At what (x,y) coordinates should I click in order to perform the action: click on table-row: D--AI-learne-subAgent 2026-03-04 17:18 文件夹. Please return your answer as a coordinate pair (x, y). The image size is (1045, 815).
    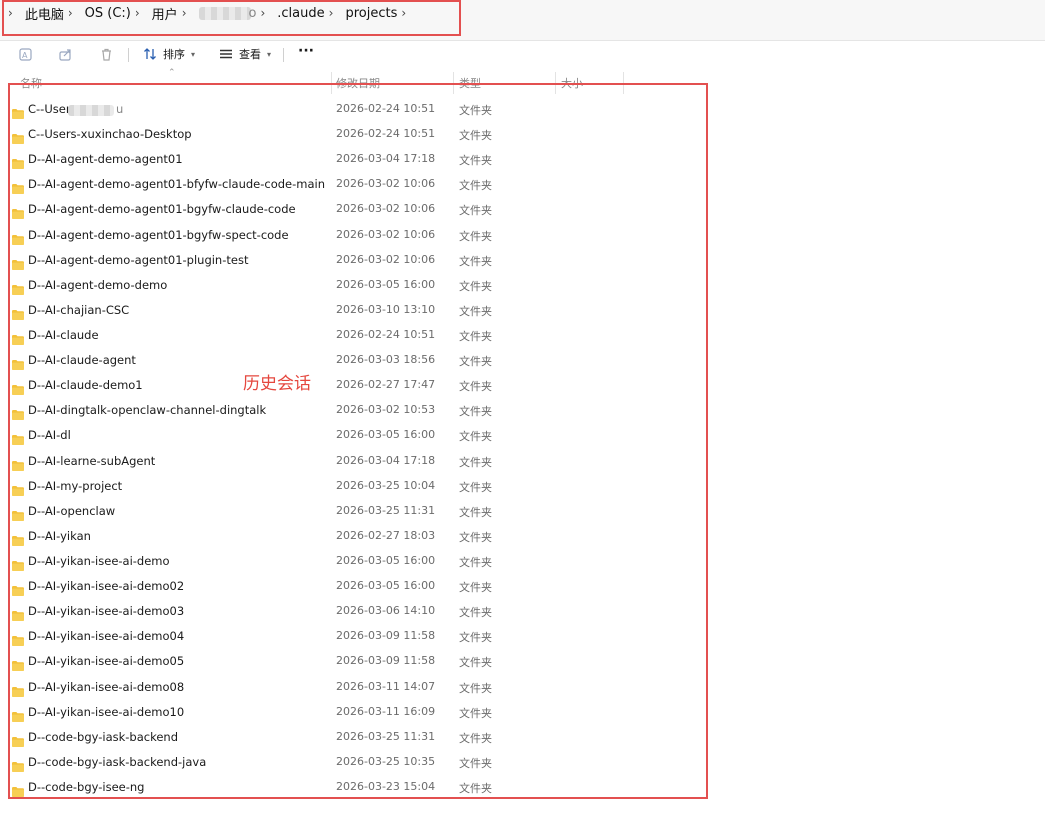
    Looking at the image, I should click on (360, 462).